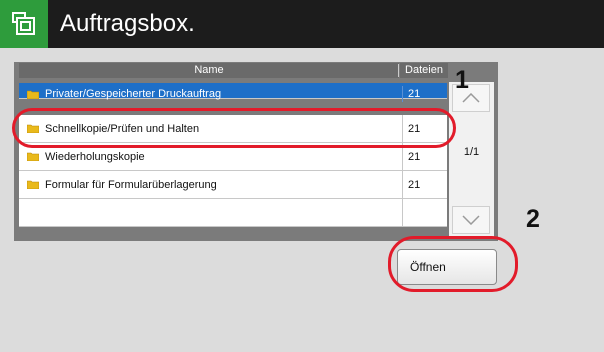  Describe the element at coordinates (424, 70) in the screenshot. I see `column-header-files: Dateien` at that location.